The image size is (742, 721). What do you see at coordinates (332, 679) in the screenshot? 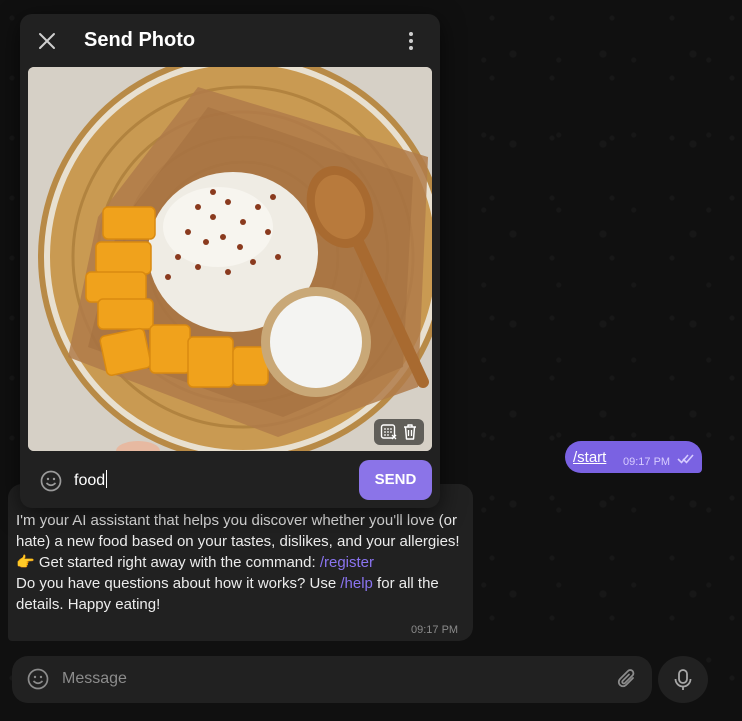
I see `message-composer: Message` at bounding box center [332, 679].